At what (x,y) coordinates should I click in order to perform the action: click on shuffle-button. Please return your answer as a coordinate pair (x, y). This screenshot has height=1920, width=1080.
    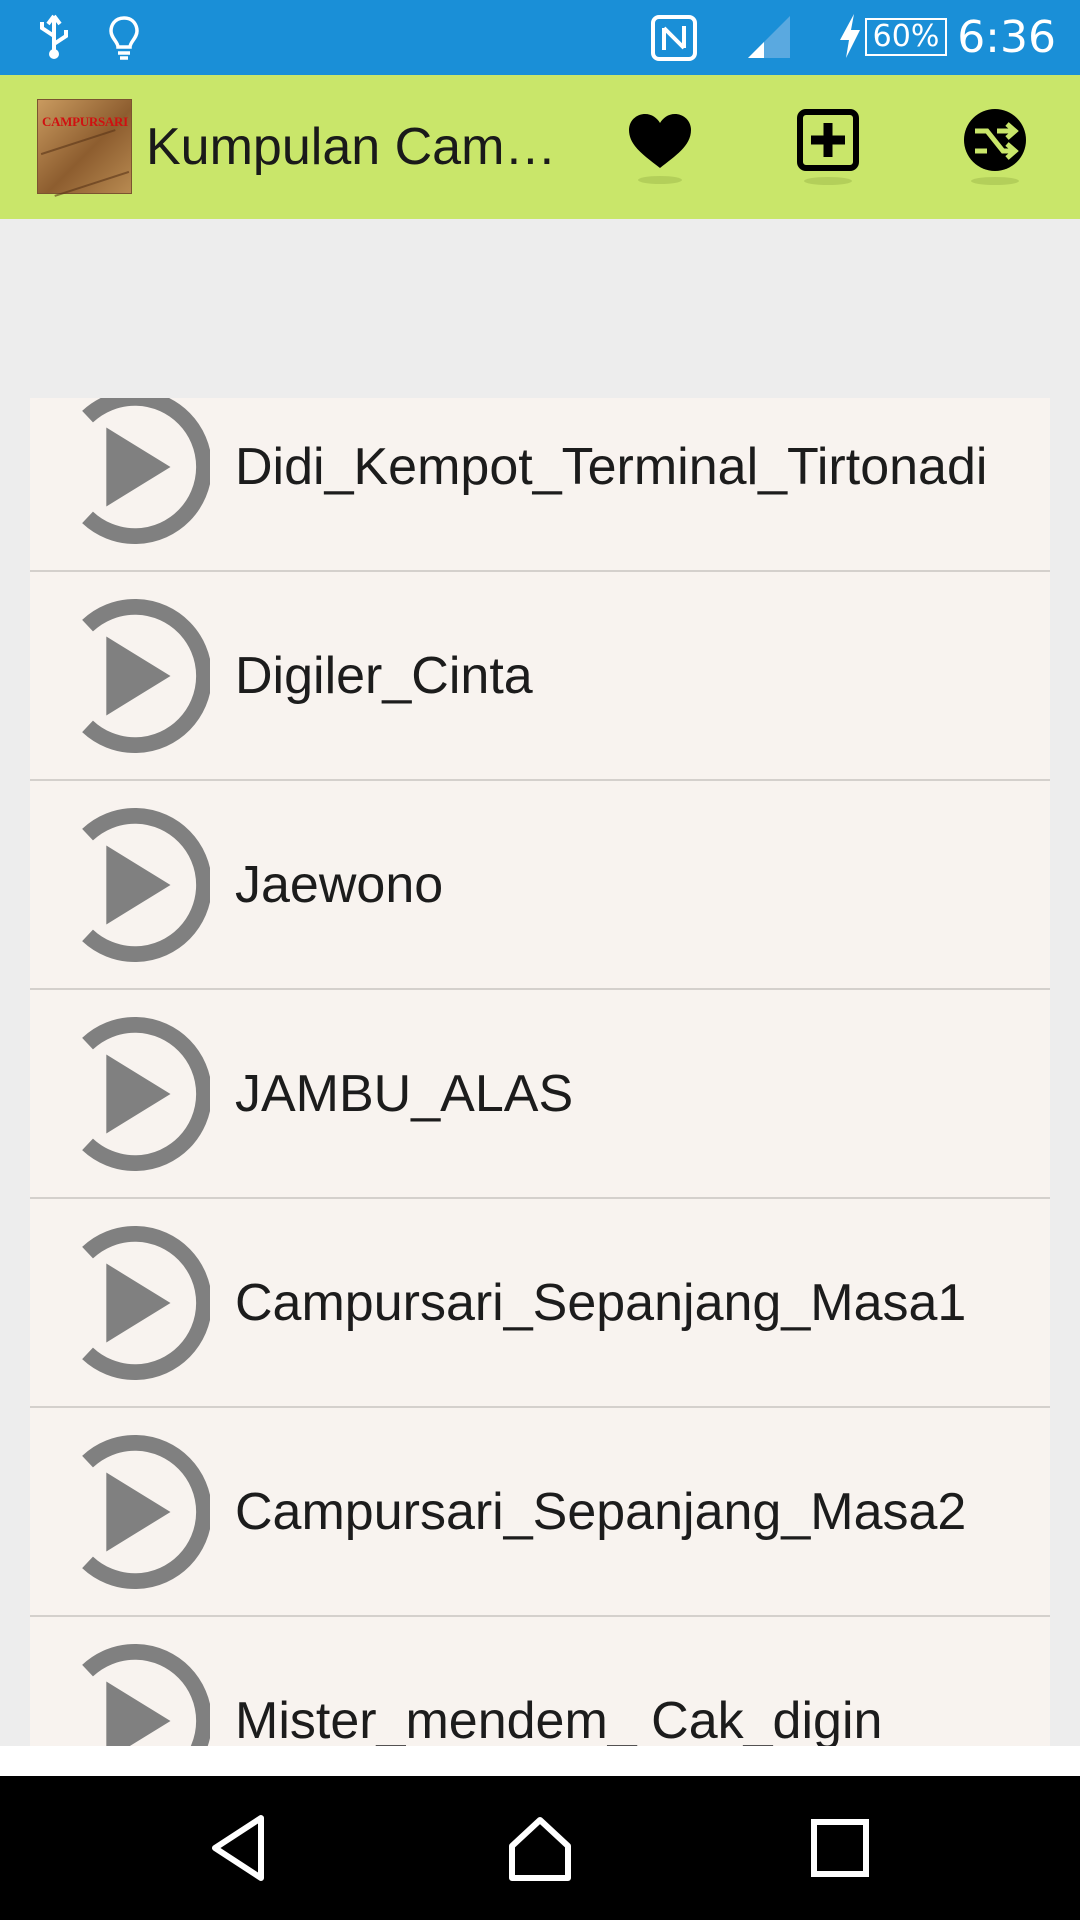
    Looking at the image, I should click on (995, 148).